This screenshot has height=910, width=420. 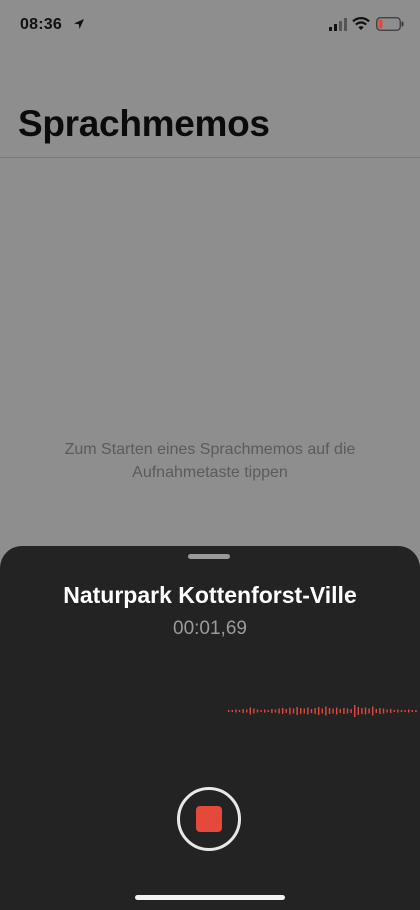 I want to click on recording-title: Naturpark Kottenforst-Ville, so click(x=210, y=595).